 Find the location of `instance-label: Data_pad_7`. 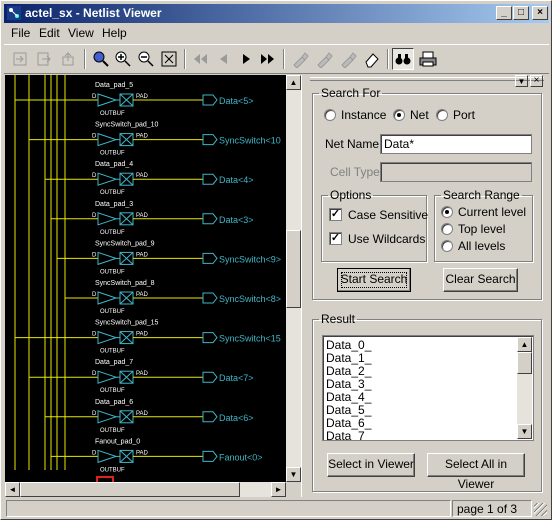

instance-label: Data_pad_7 is located at coordinates (114, 362).